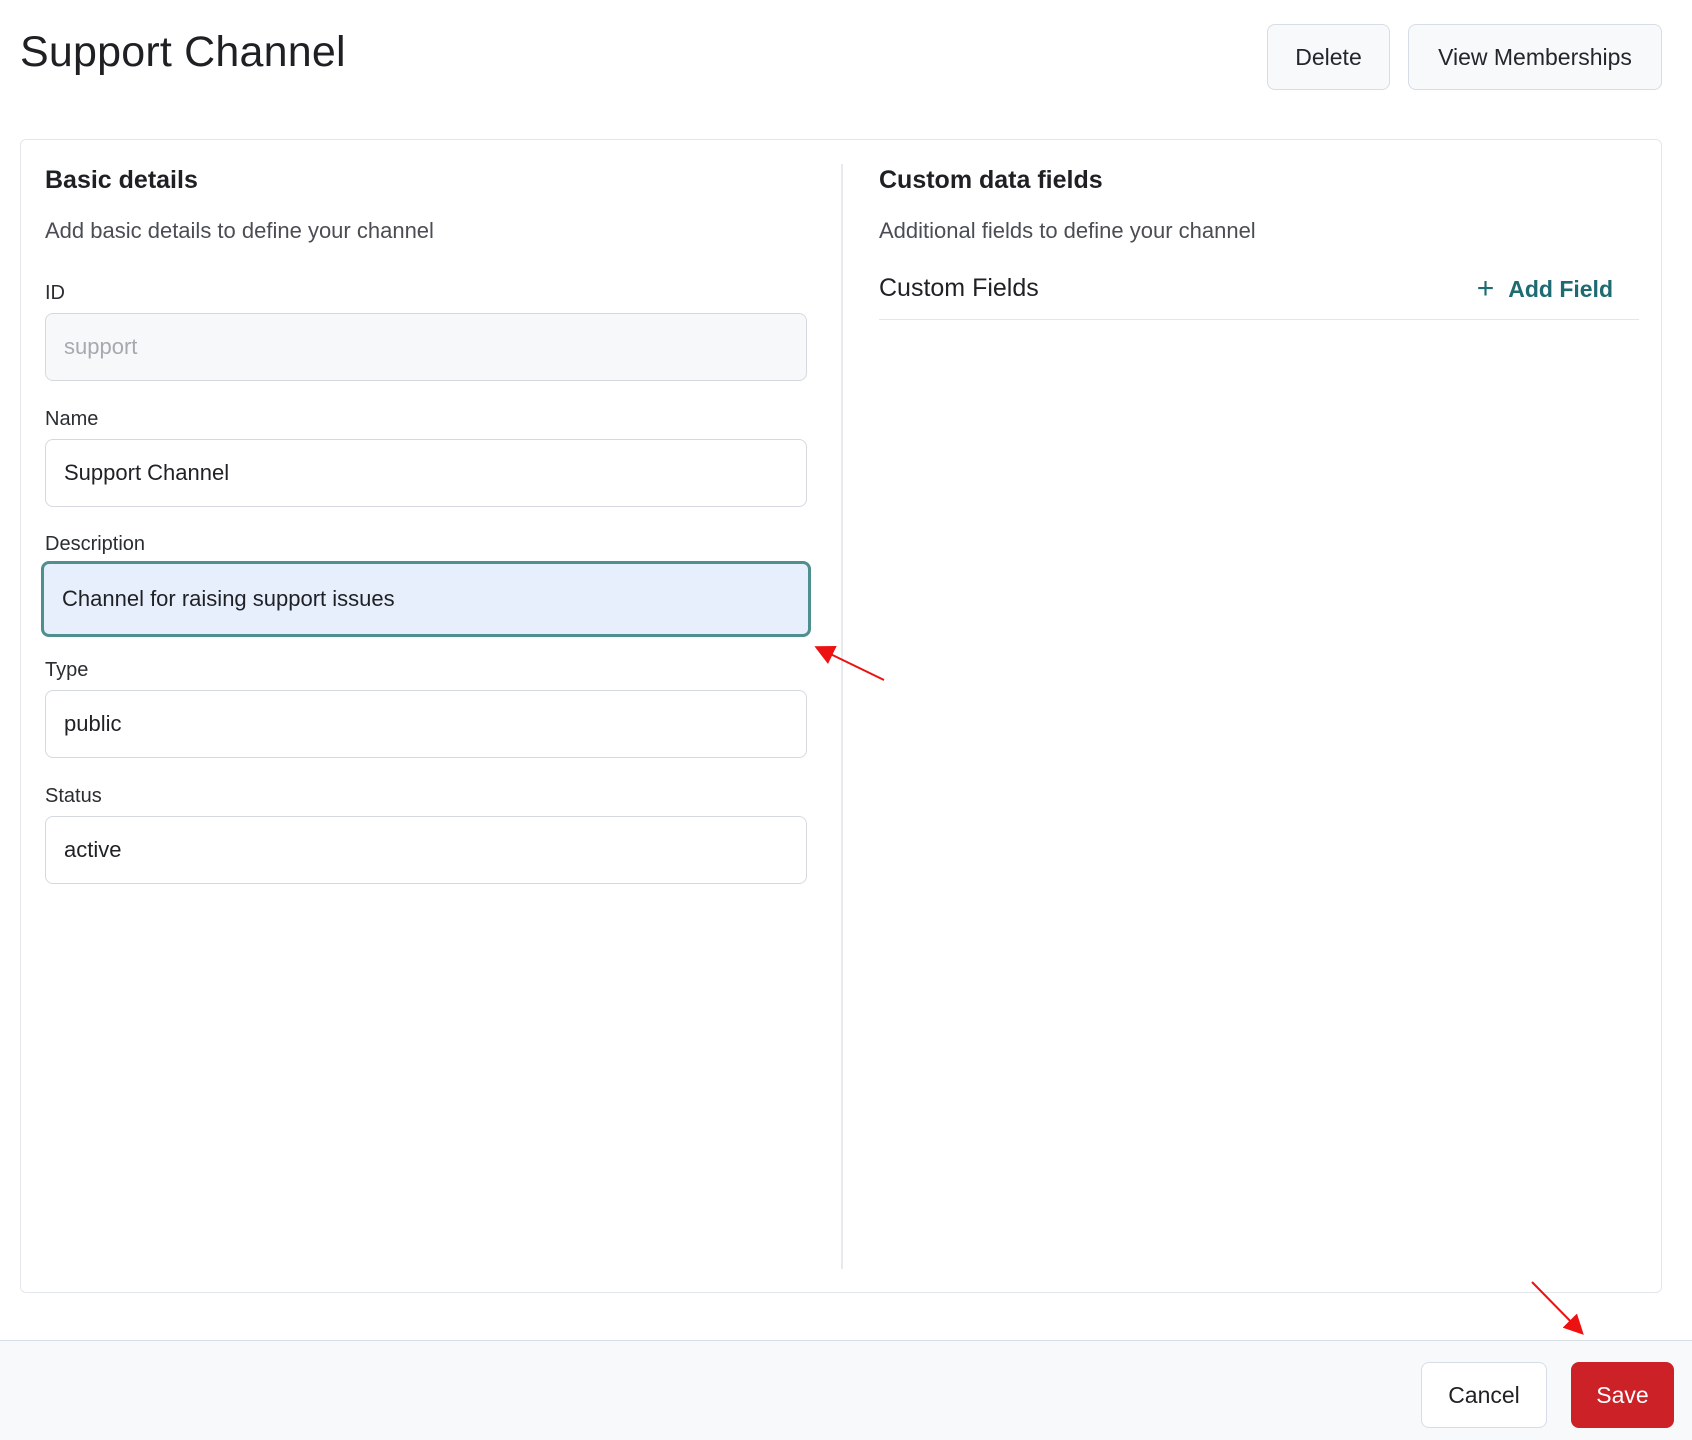  I want to click on custom-fields-label: Custom Fields, so click(959, 288).